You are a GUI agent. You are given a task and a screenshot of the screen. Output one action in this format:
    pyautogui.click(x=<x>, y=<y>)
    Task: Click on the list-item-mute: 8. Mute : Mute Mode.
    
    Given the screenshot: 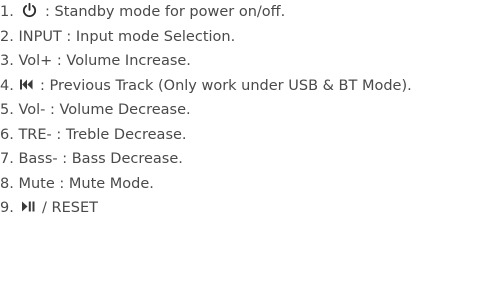 What is the action you would take?
    pyautogui.click(x=246, y=184)
    